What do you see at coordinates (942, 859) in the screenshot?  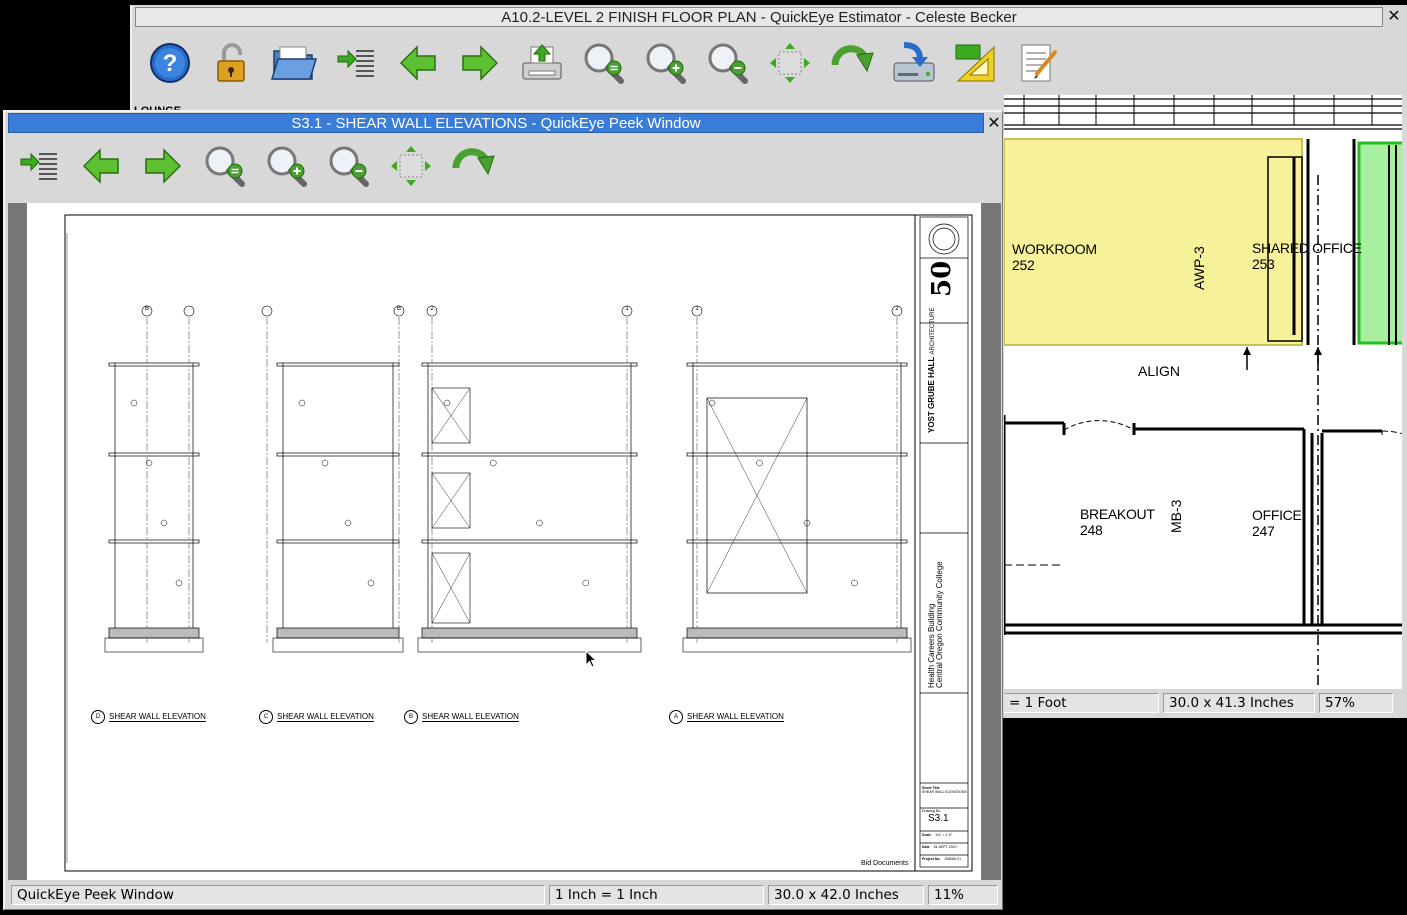 I see `project-number-block: Project No. 208066.01` at bounding box center [942, 859].